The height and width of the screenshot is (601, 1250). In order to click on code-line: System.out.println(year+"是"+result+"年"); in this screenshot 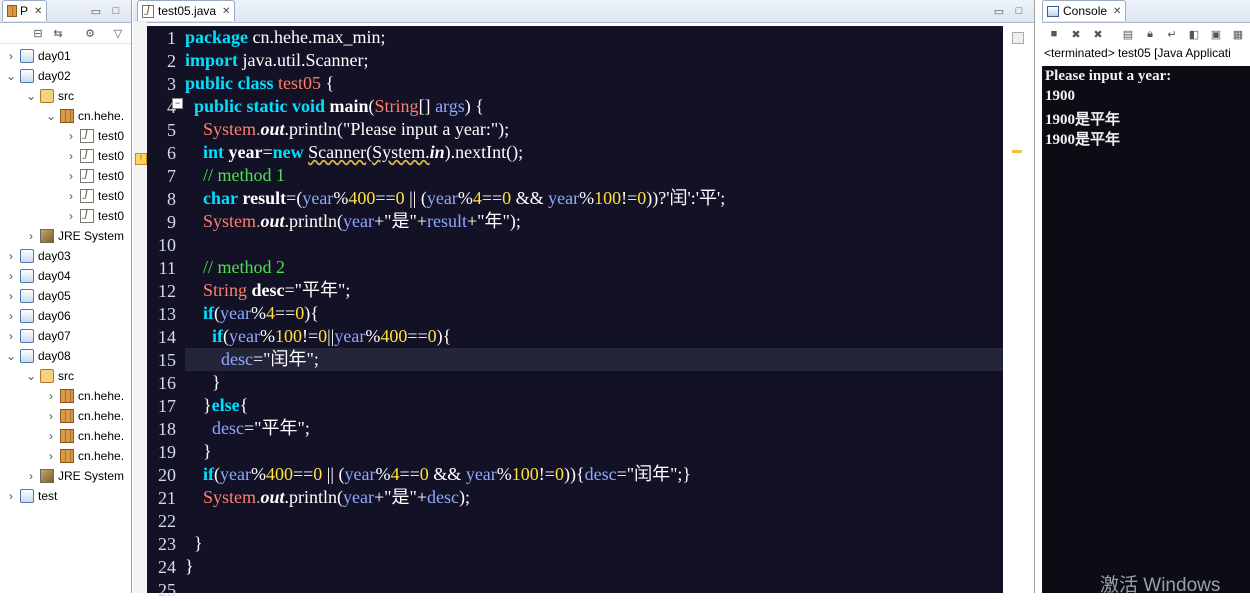, I will do `click(353, 221)`.